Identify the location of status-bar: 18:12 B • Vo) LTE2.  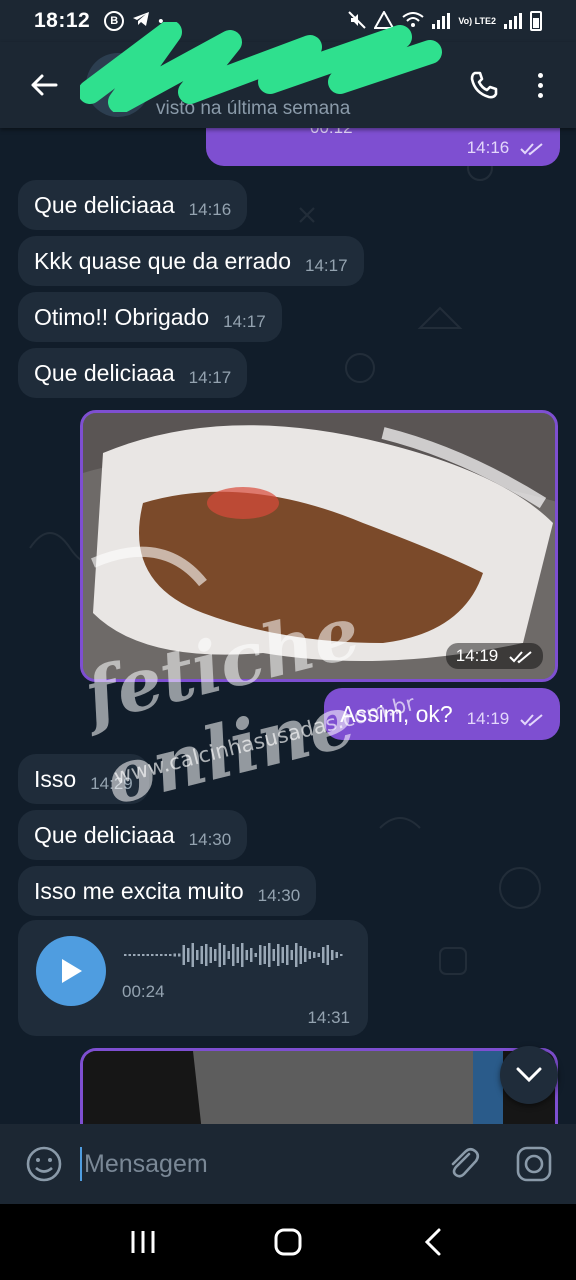
(288, 21).